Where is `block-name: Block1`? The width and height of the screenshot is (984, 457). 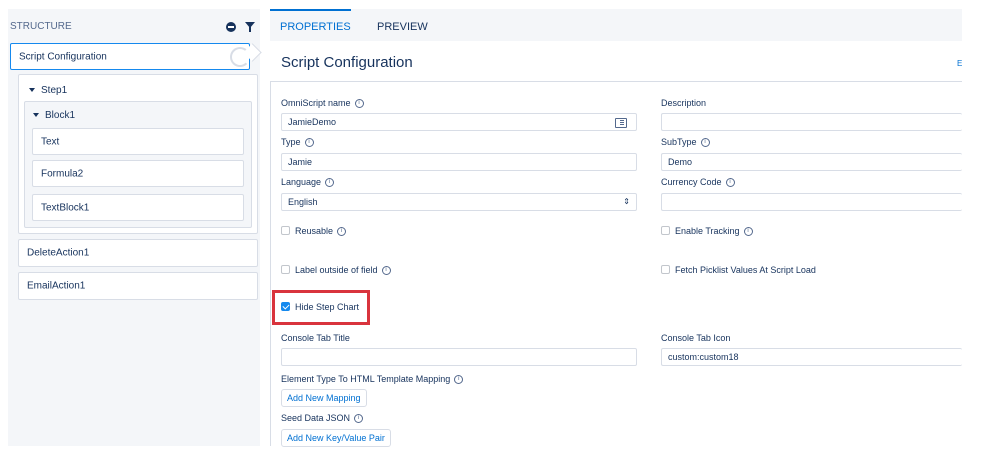 block-name: Block1 is located at coordinates (60, 115).